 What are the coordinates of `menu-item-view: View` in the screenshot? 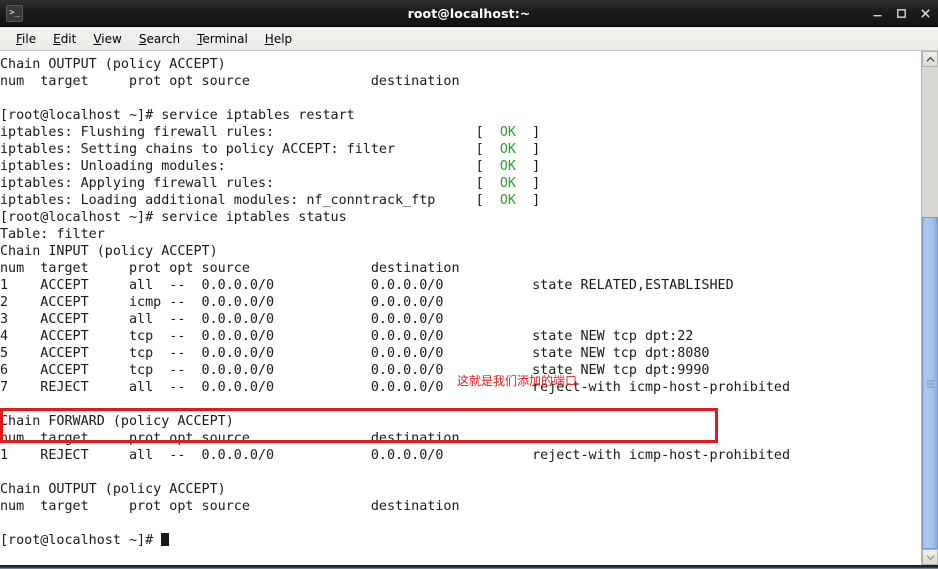 It's located at (107, 39).